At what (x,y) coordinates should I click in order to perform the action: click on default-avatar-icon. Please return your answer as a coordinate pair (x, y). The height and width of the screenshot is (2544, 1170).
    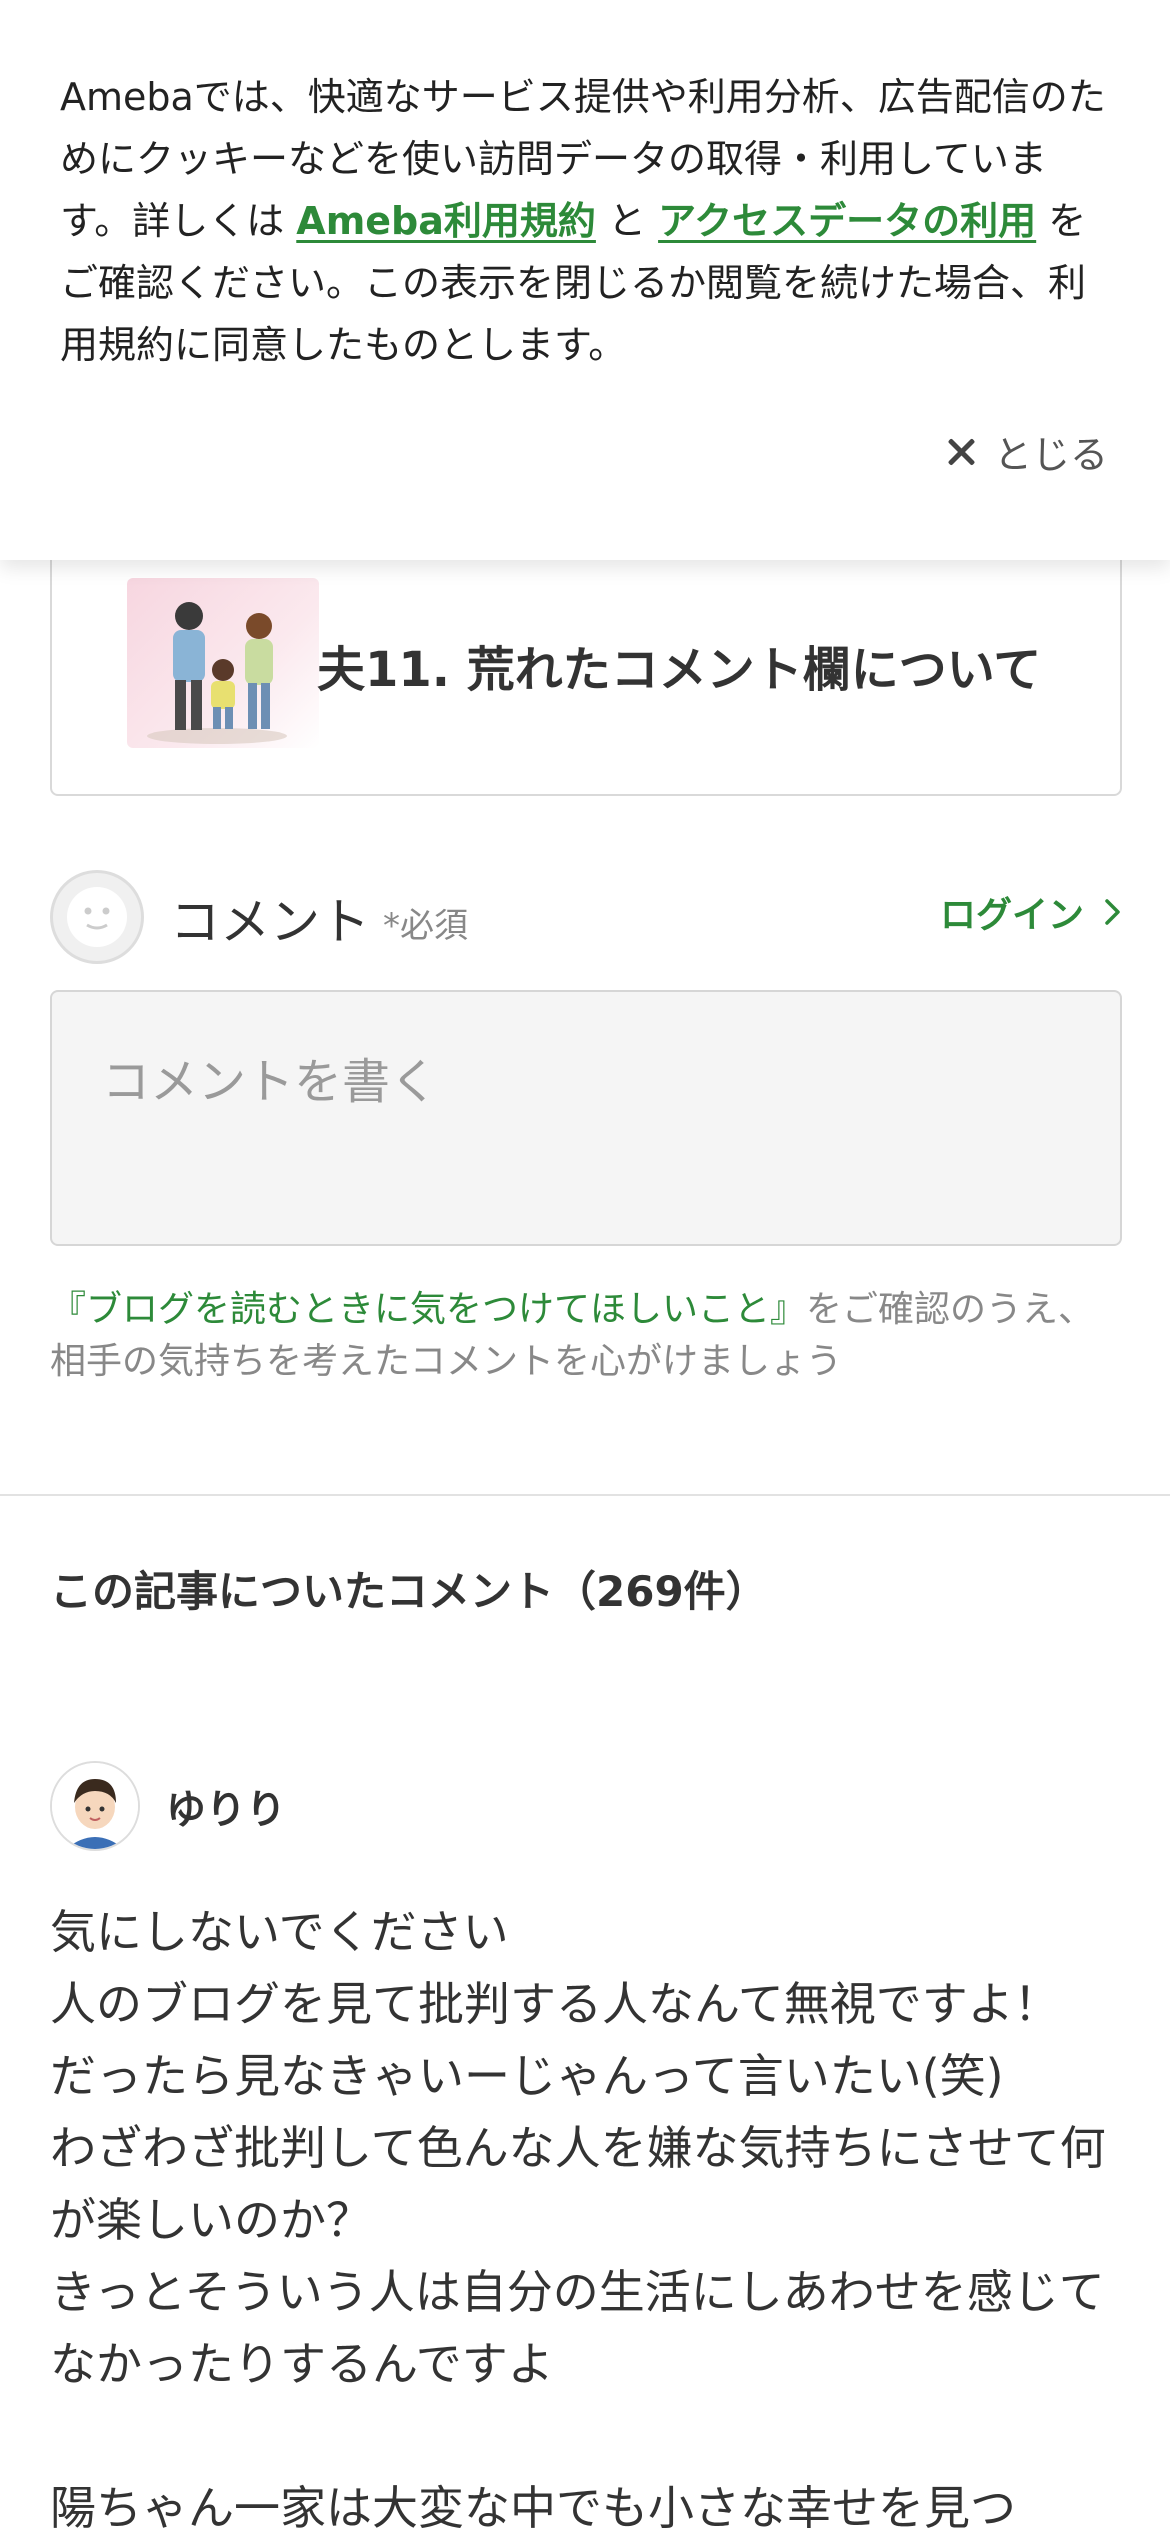
    Looking at the image, I should click on (97, 917).